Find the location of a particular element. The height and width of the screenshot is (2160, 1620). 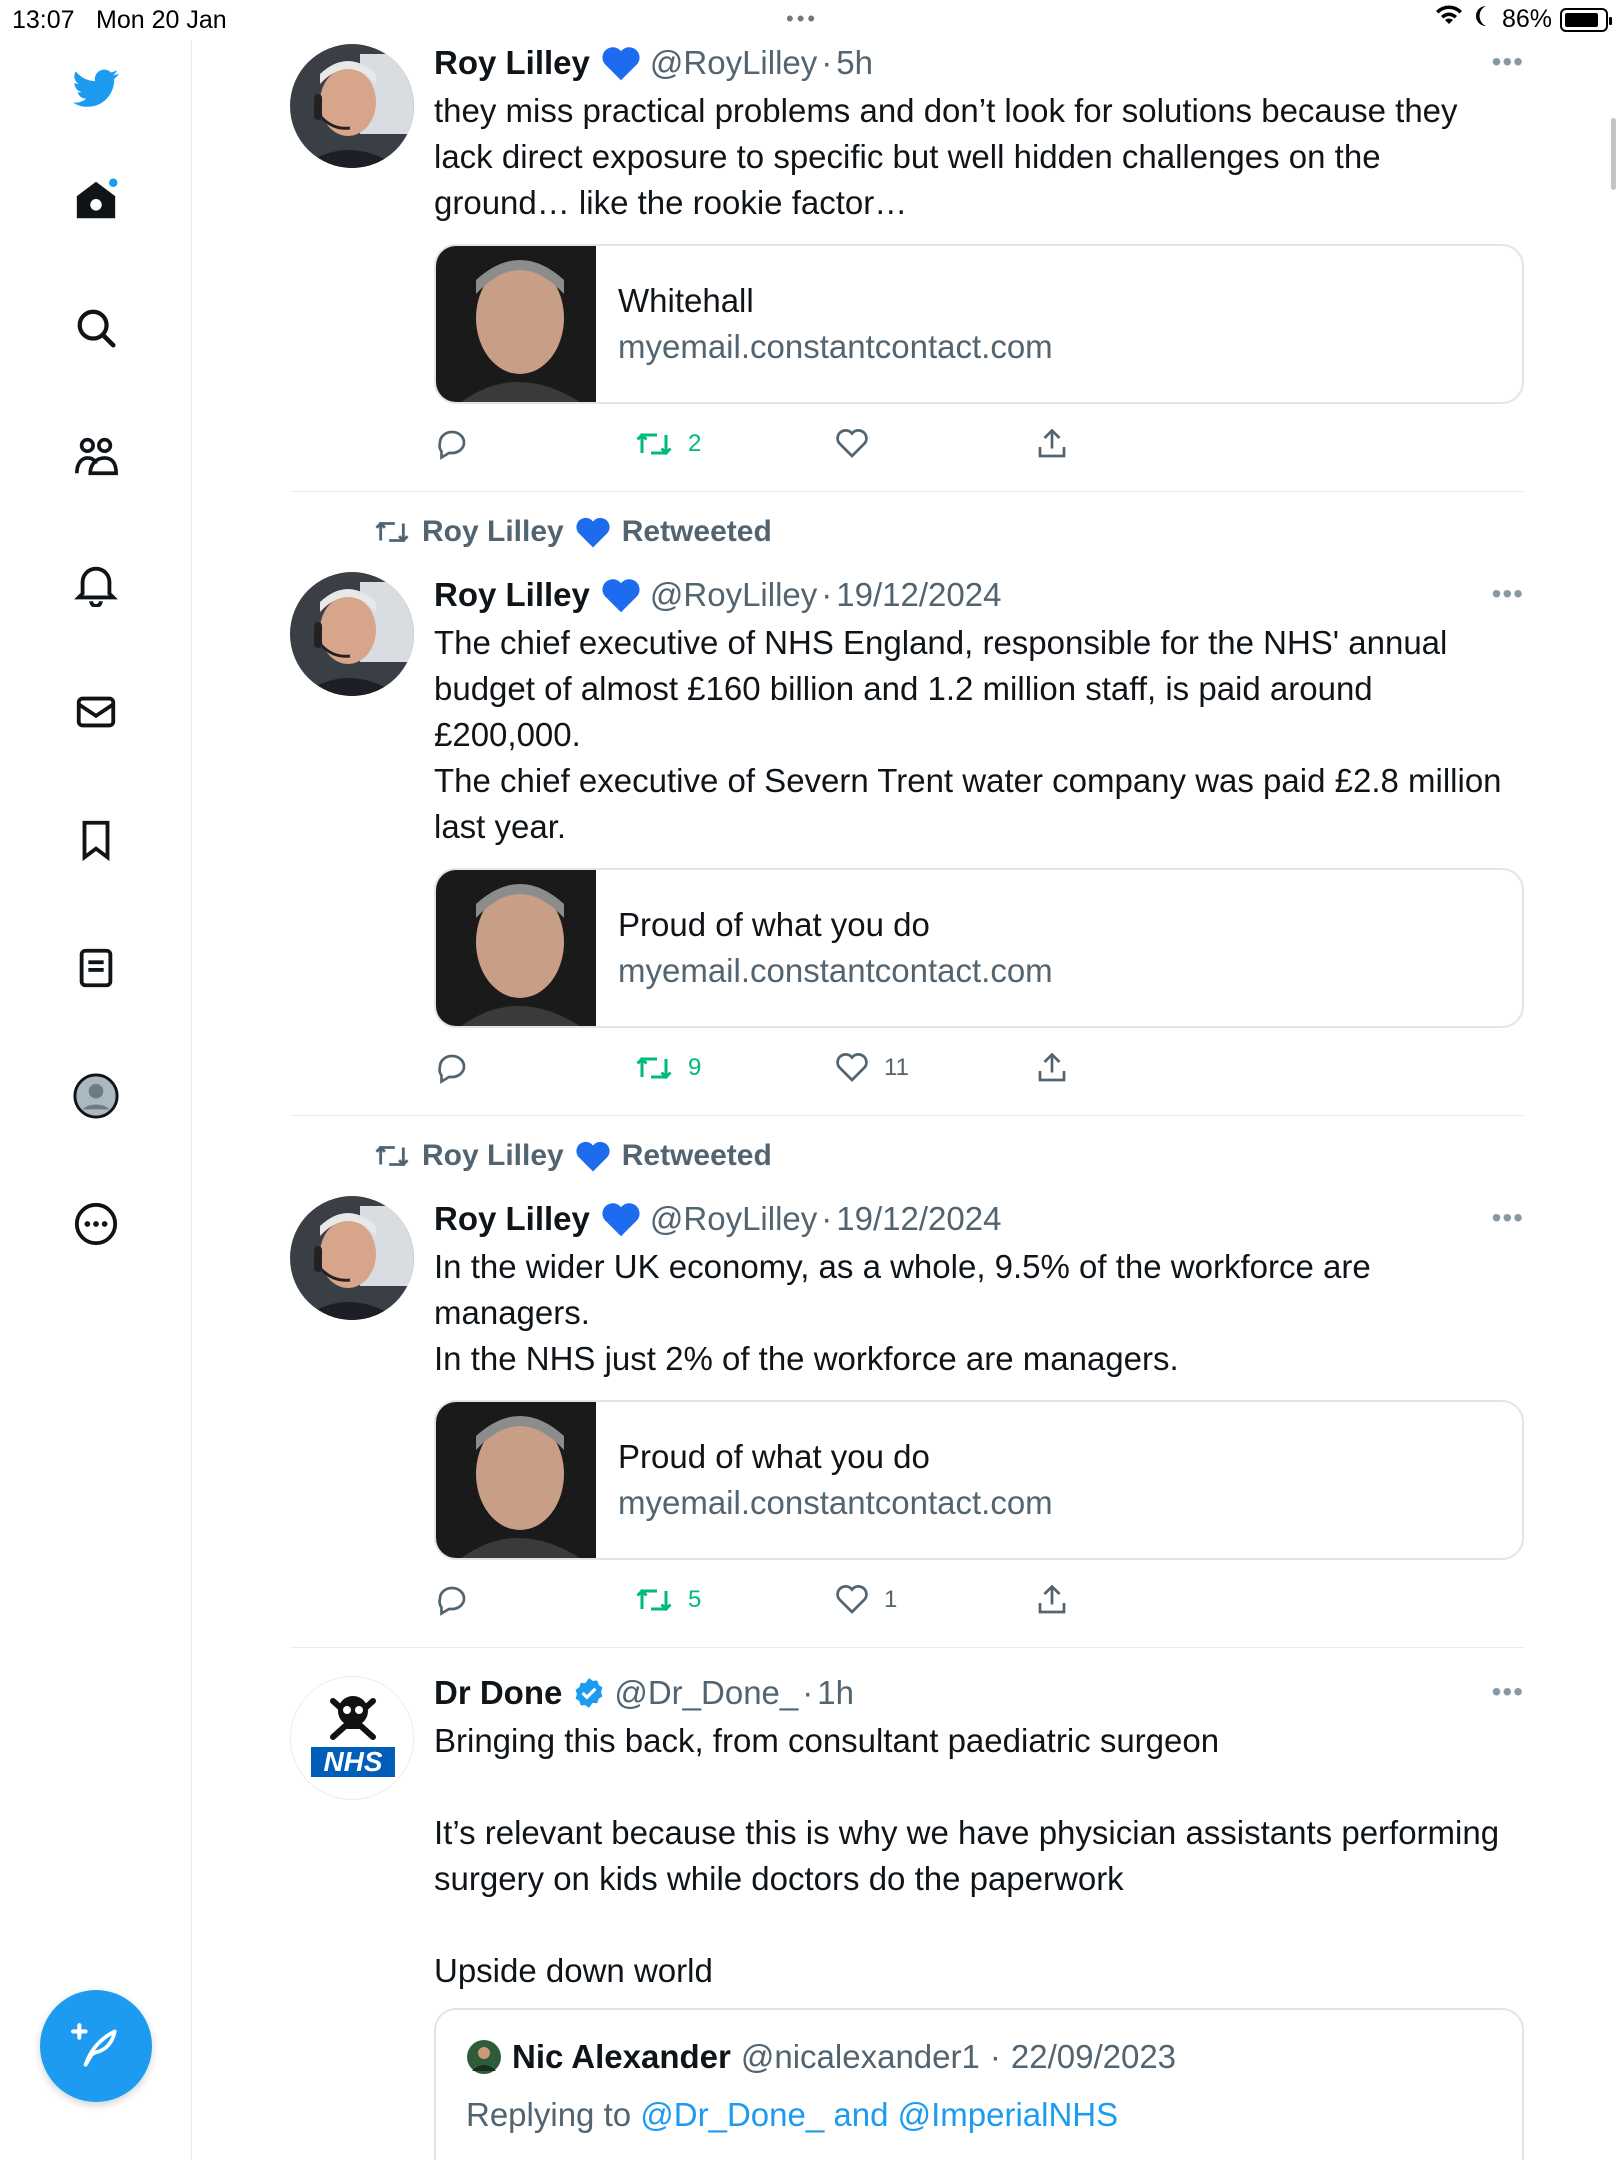

search-icon is located at coordinates (96, 328).